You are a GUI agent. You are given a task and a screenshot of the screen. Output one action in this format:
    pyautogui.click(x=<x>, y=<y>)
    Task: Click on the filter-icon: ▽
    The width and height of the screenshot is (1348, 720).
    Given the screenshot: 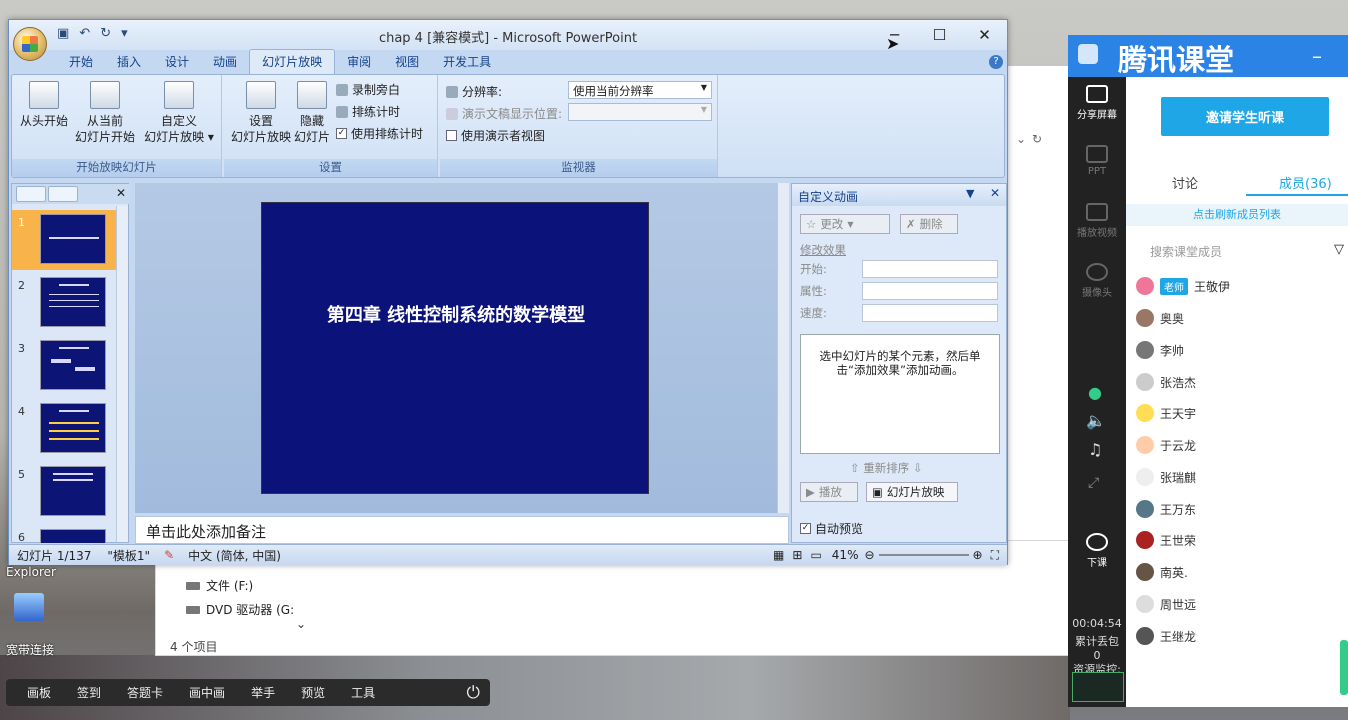 What is the action you would take?
    pyautogui.click(x=1339, y=249)
    